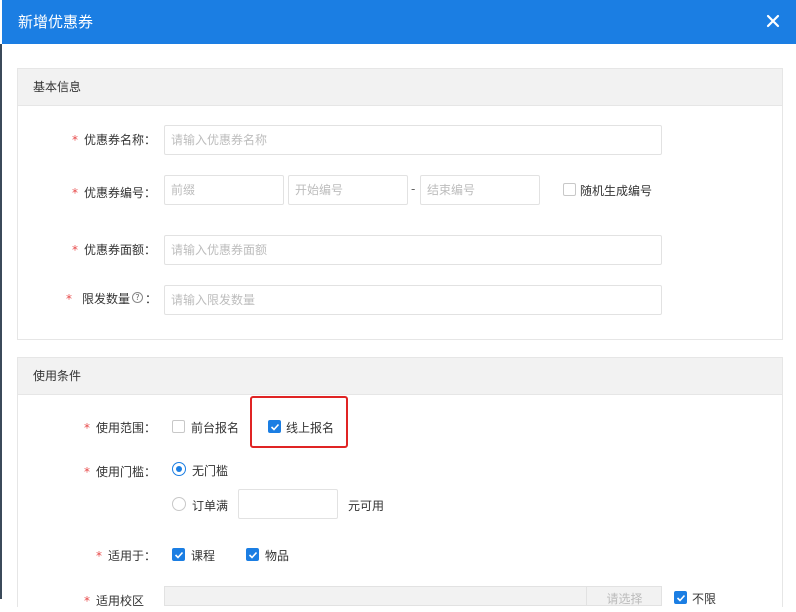 The width and height of the screenshot is (796, 612). I want to click on issue-limit-input: 请输入限发数量, so click(413, 300).